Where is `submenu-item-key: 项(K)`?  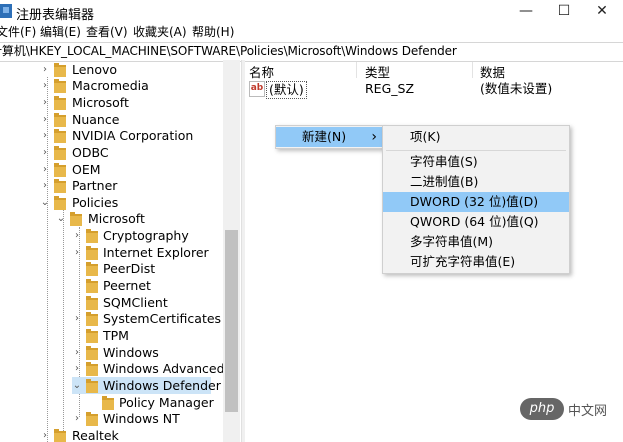 submenu-item-key: 项(K) is located at coordinates (476, 137).